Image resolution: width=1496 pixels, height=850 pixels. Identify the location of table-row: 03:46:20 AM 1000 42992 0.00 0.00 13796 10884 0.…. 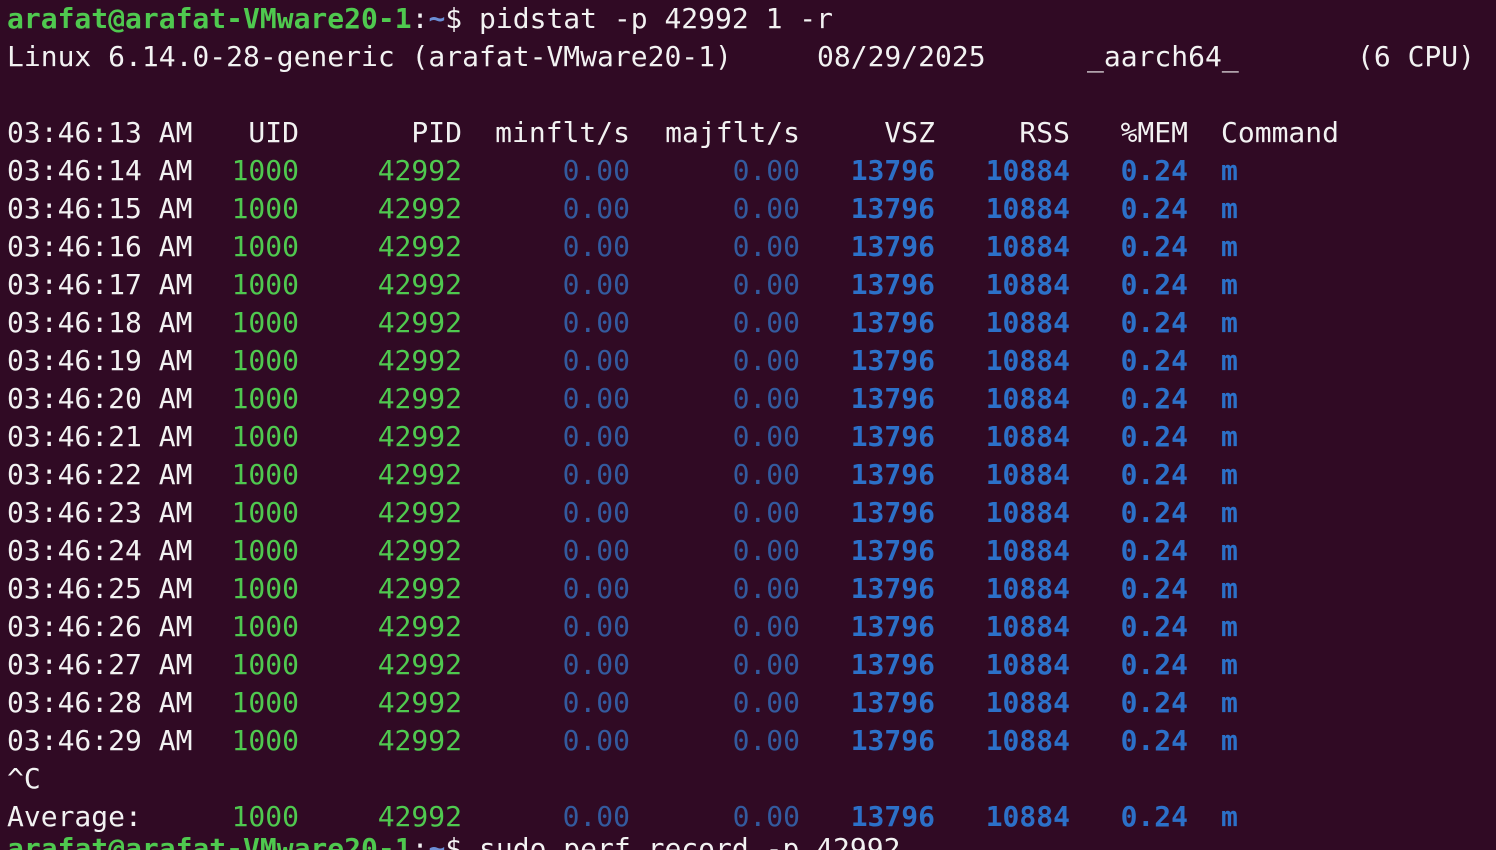
(747, 399).